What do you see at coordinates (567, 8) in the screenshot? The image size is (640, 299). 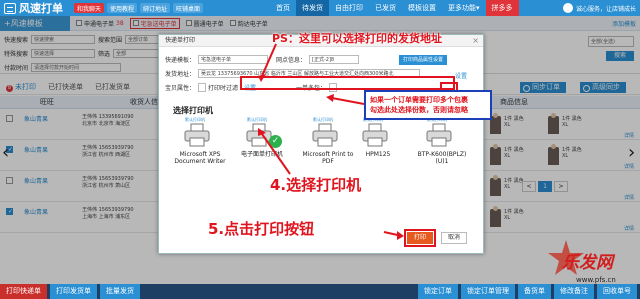 I see `avatar` at bounding box center [567, 8].